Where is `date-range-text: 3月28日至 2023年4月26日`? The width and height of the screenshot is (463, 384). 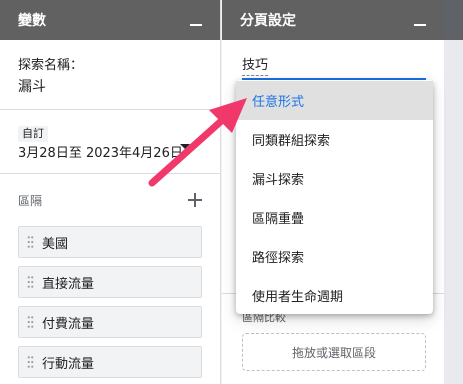 date-range-text: 3月28日至 2023年4月26日 is located at coordinates (100, 153).